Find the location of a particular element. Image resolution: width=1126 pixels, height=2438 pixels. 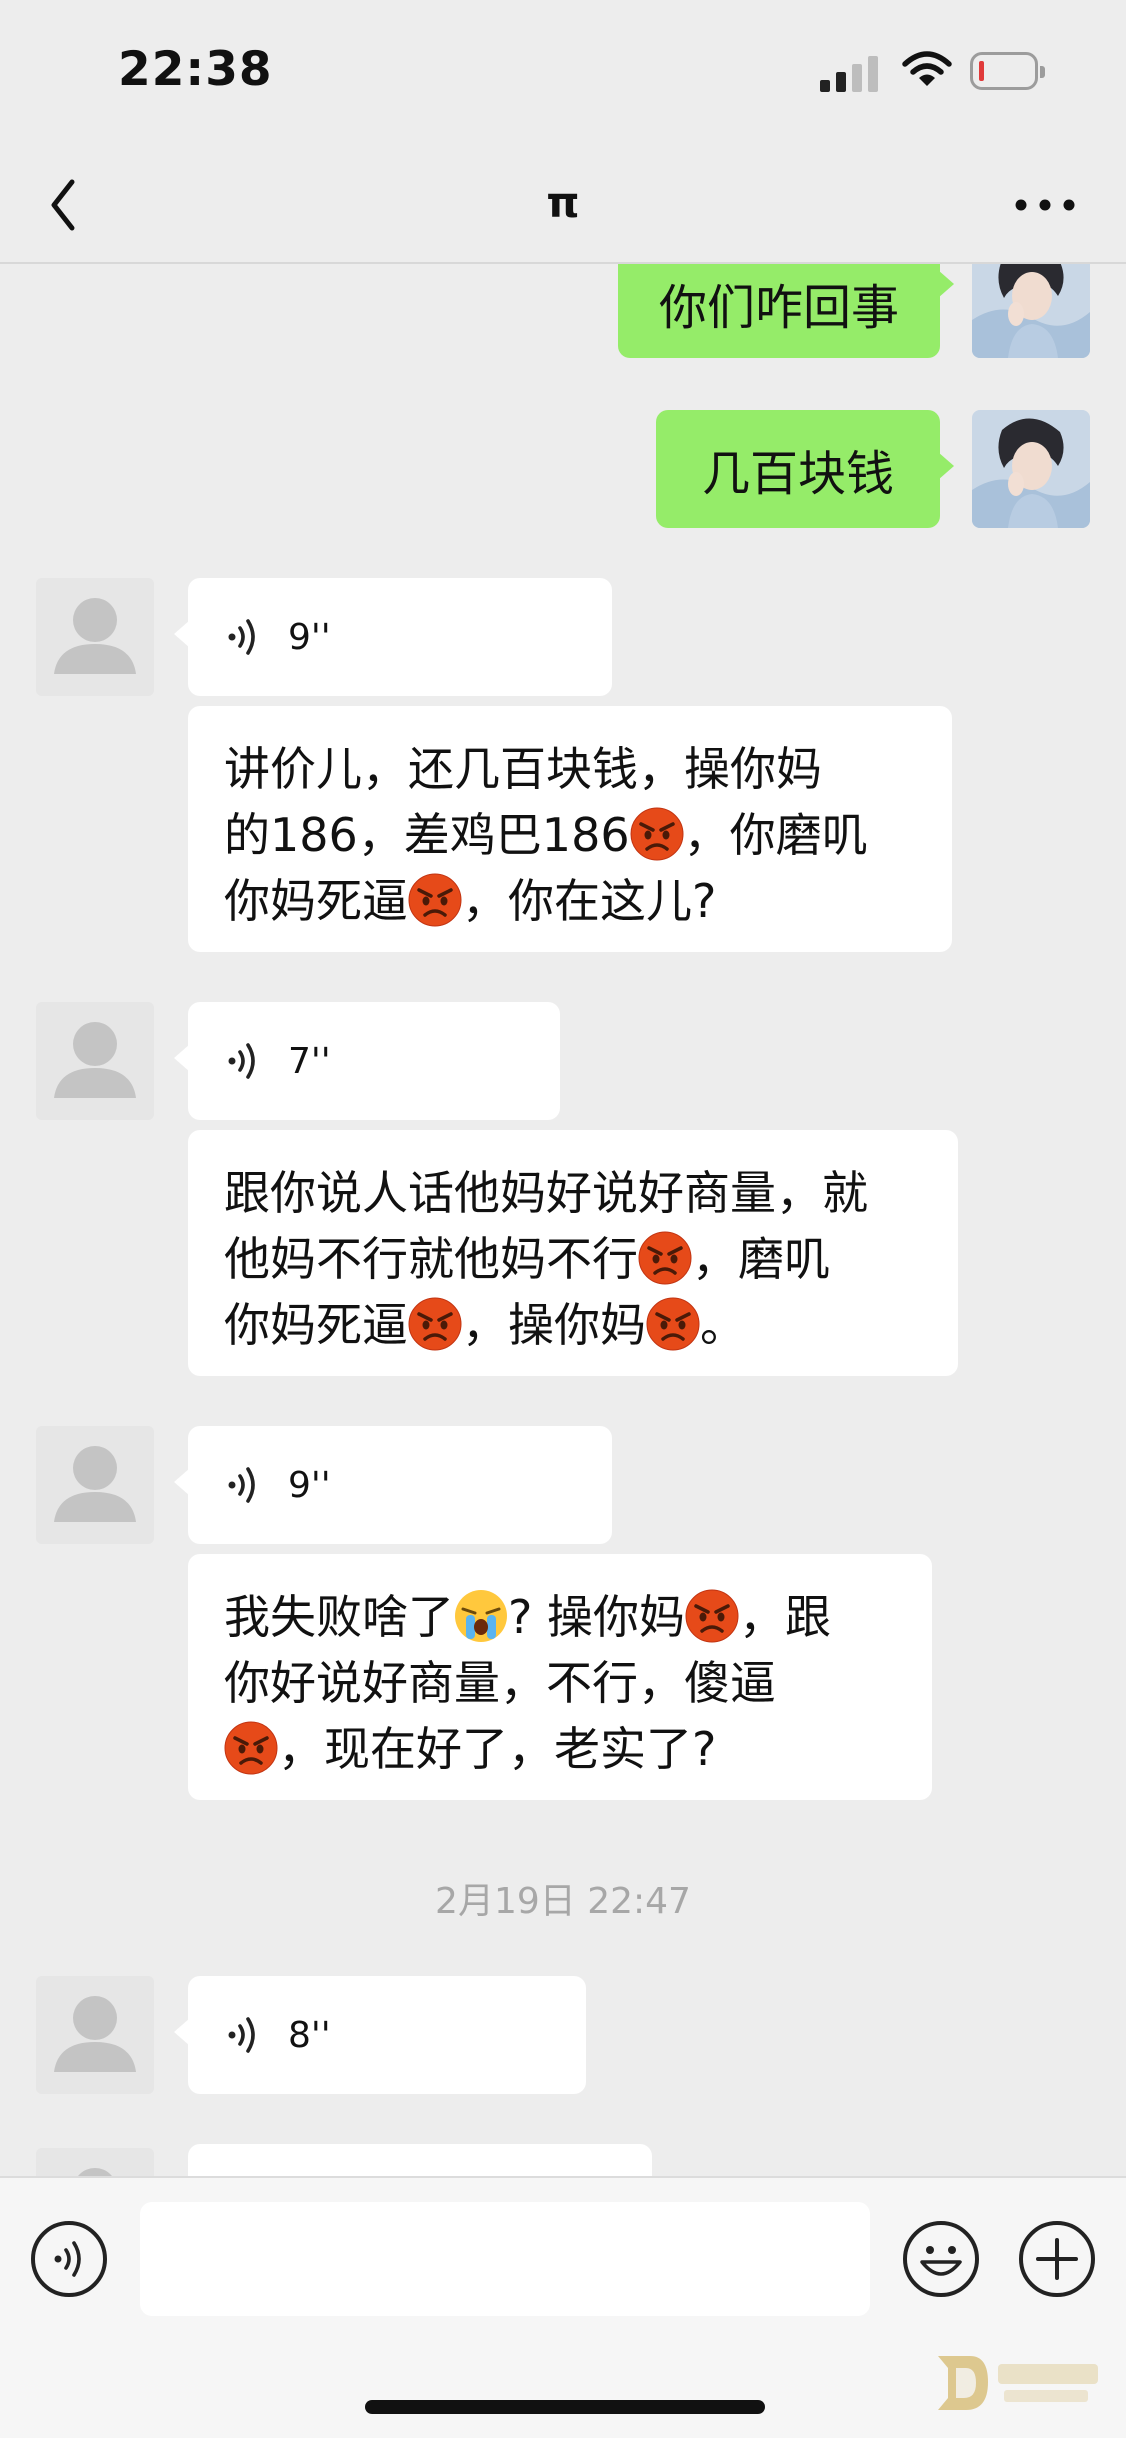

voice-duration: 8'' is located at coordinates (309, 2035).